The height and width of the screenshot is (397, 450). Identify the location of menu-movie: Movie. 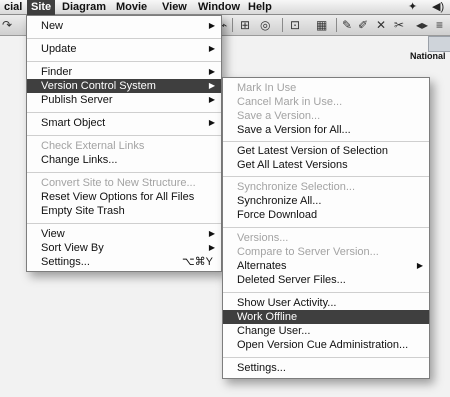
(131, 7).